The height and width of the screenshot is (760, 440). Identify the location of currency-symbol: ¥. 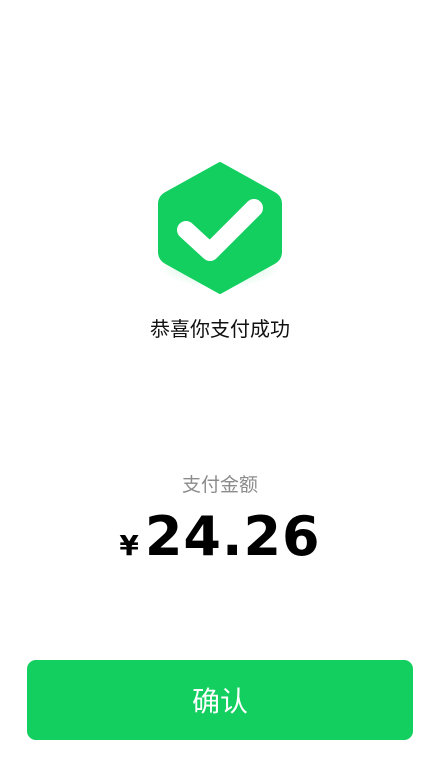
(129, 545).